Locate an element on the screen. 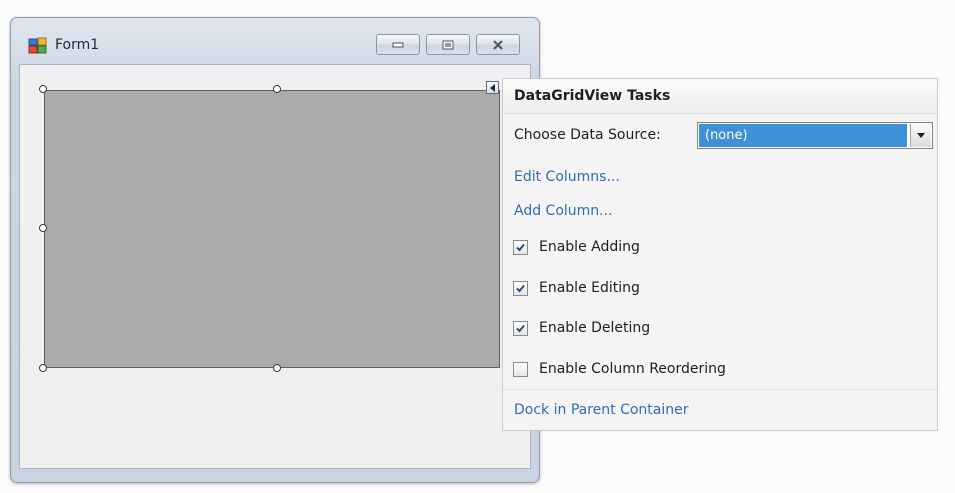 The height and width of the screenshot is (493, 955). title-bar: Form1 is located at coordinates (275, 41).